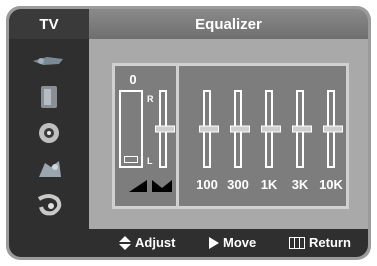 Image resolution: width=377 pixels, height=266 pixels. I want to click on title-bar: Equalizer, so click(228, 24).